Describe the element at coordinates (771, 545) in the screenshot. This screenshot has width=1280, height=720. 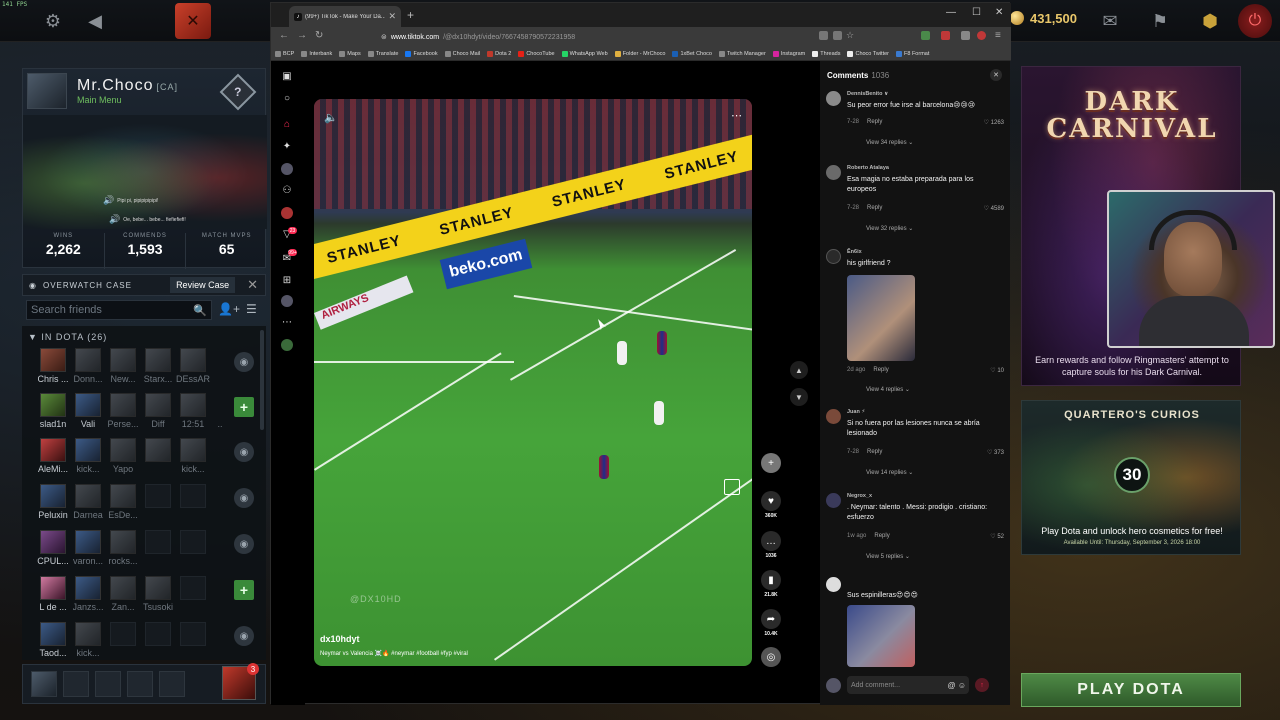
I see `comment-button: … 1036` at that location.